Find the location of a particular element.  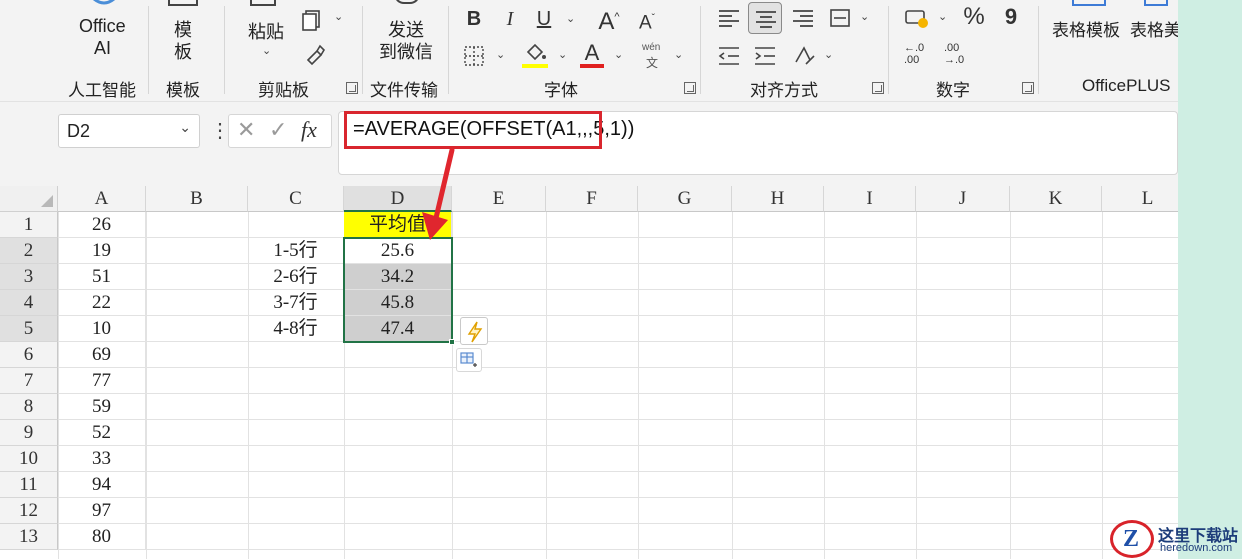

cell-a12: 97 is located at coordinates (102, 511).